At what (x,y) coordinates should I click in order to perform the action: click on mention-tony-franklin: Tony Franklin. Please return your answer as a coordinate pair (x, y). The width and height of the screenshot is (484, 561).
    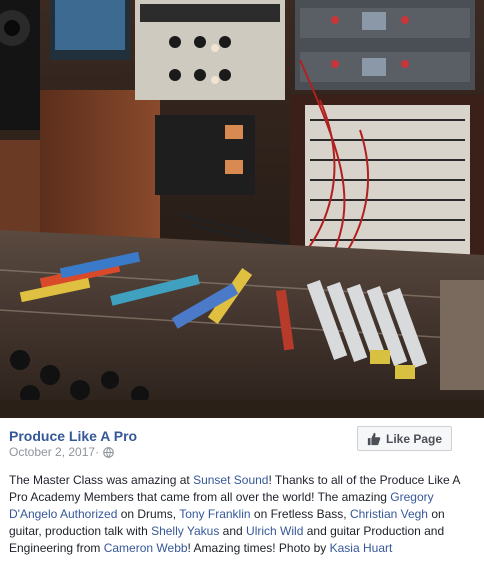
    Looking at the image, I should click on (214, 514).